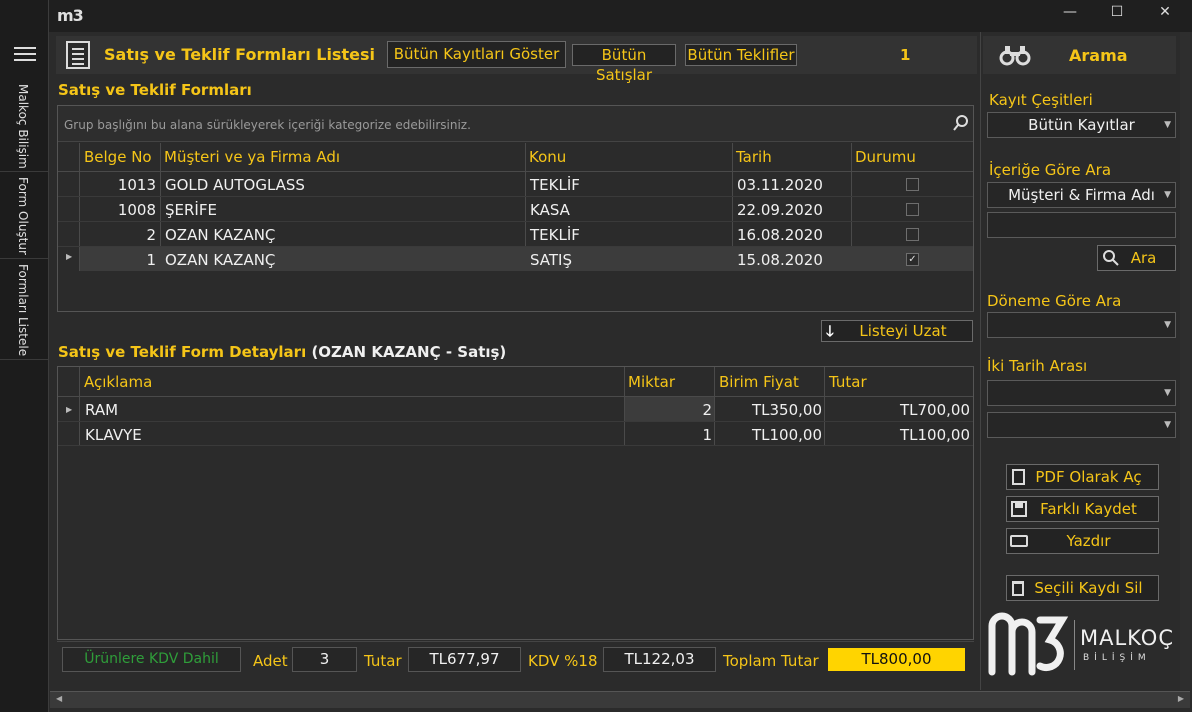  What do you see at coordinates (324, 659) in the screenshot?
I see `count-field: 3` at bounding box center [324, 659].